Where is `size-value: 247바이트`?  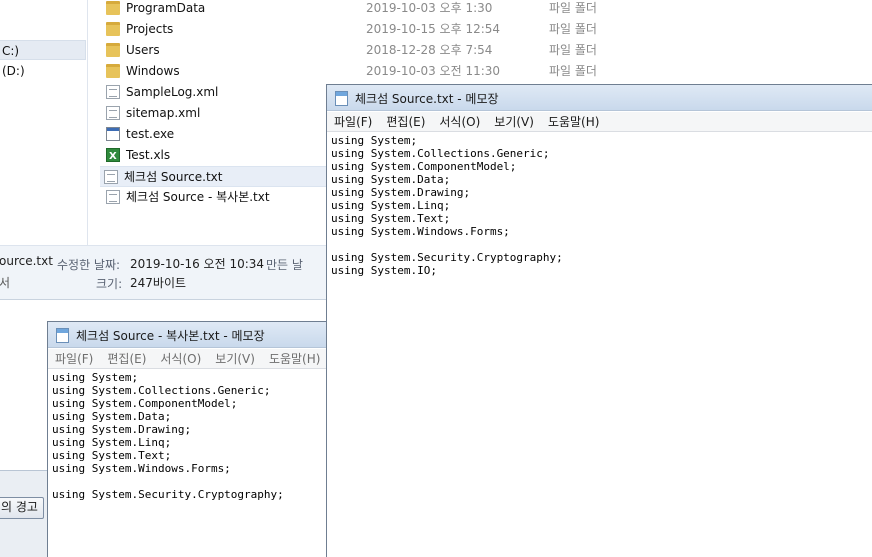 size-value: 247바이트 is located at coordinates (158, 283).